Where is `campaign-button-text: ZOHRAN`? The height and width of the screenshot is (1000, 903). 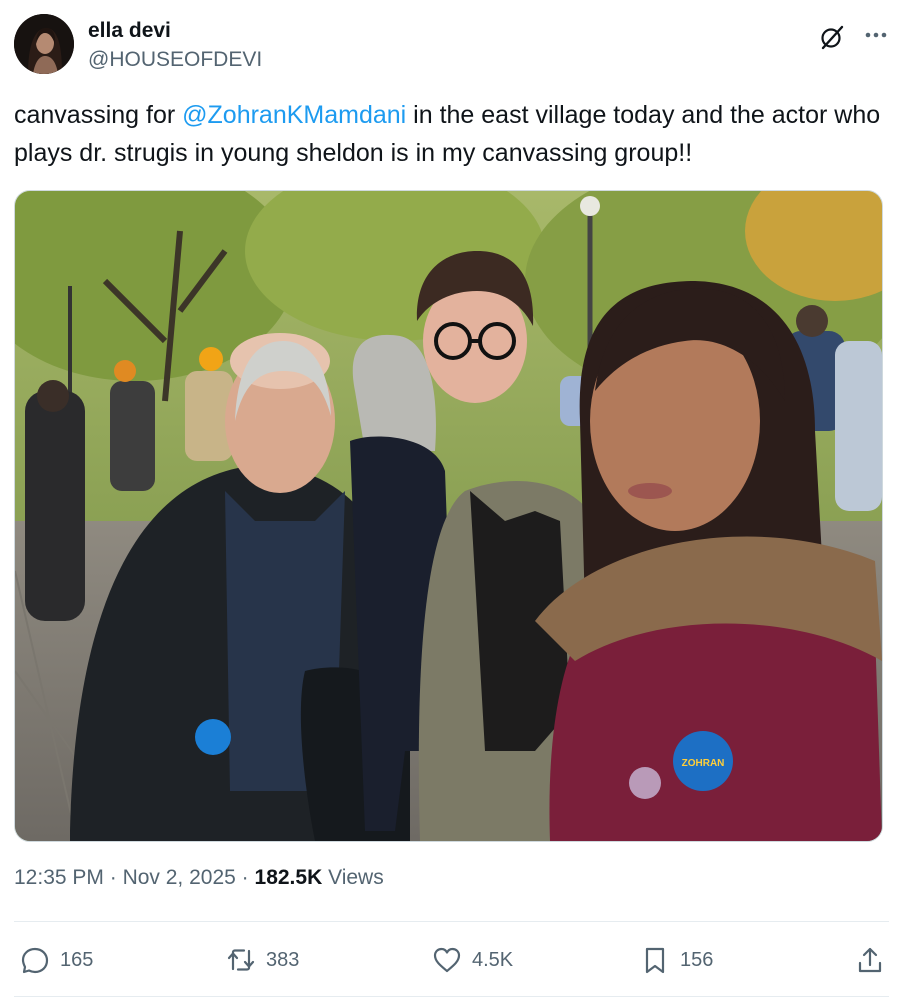 campaign-button-text: ZOHRAN is located at coordinates (703, 763).